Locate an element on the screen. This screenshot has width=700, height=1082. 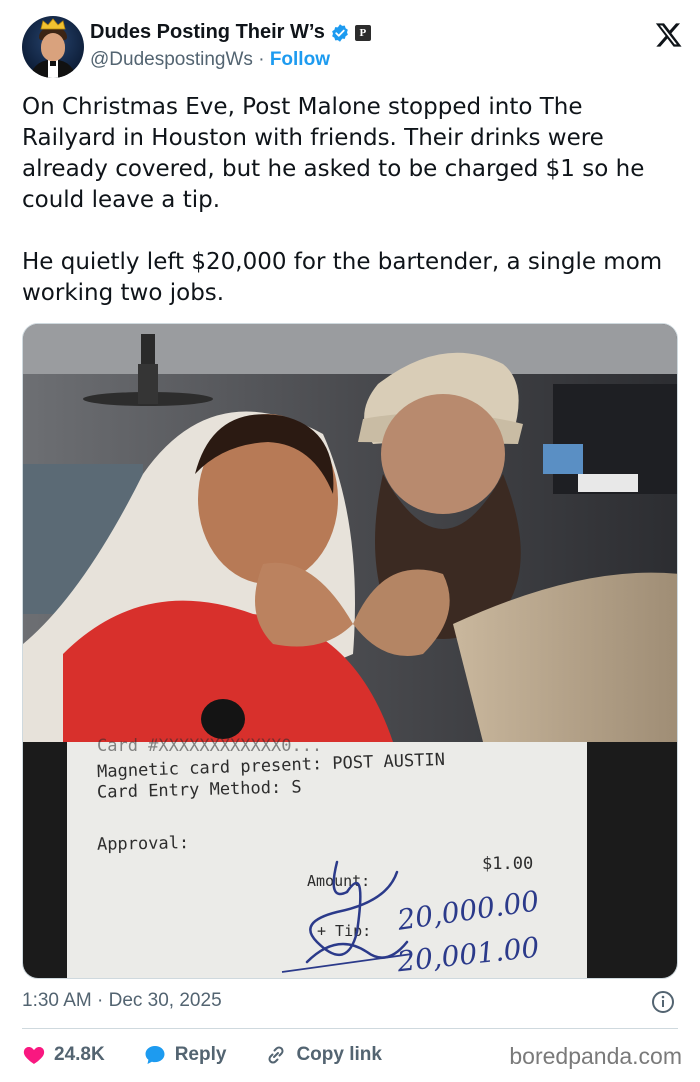
post-date: Dec 30, 2025 is located at coordinates (165, 1000).